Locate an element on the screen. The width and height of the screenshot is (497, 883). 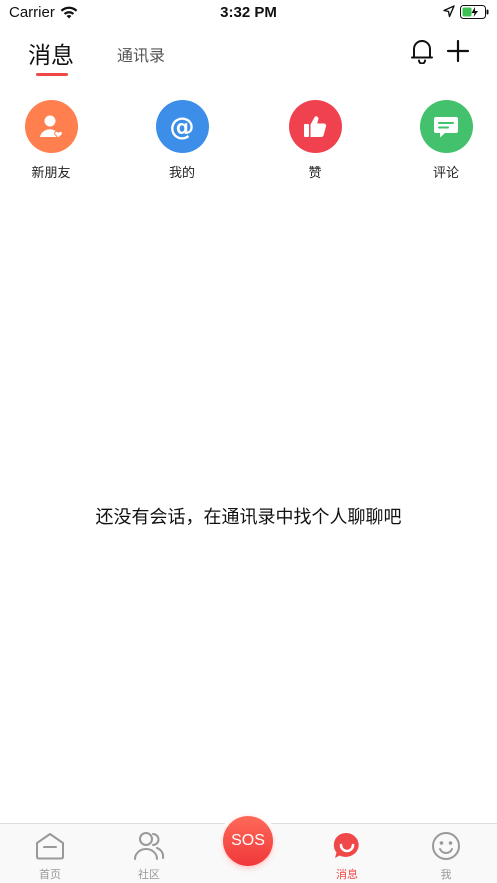
community-icon is located at coordinates (149, 846).